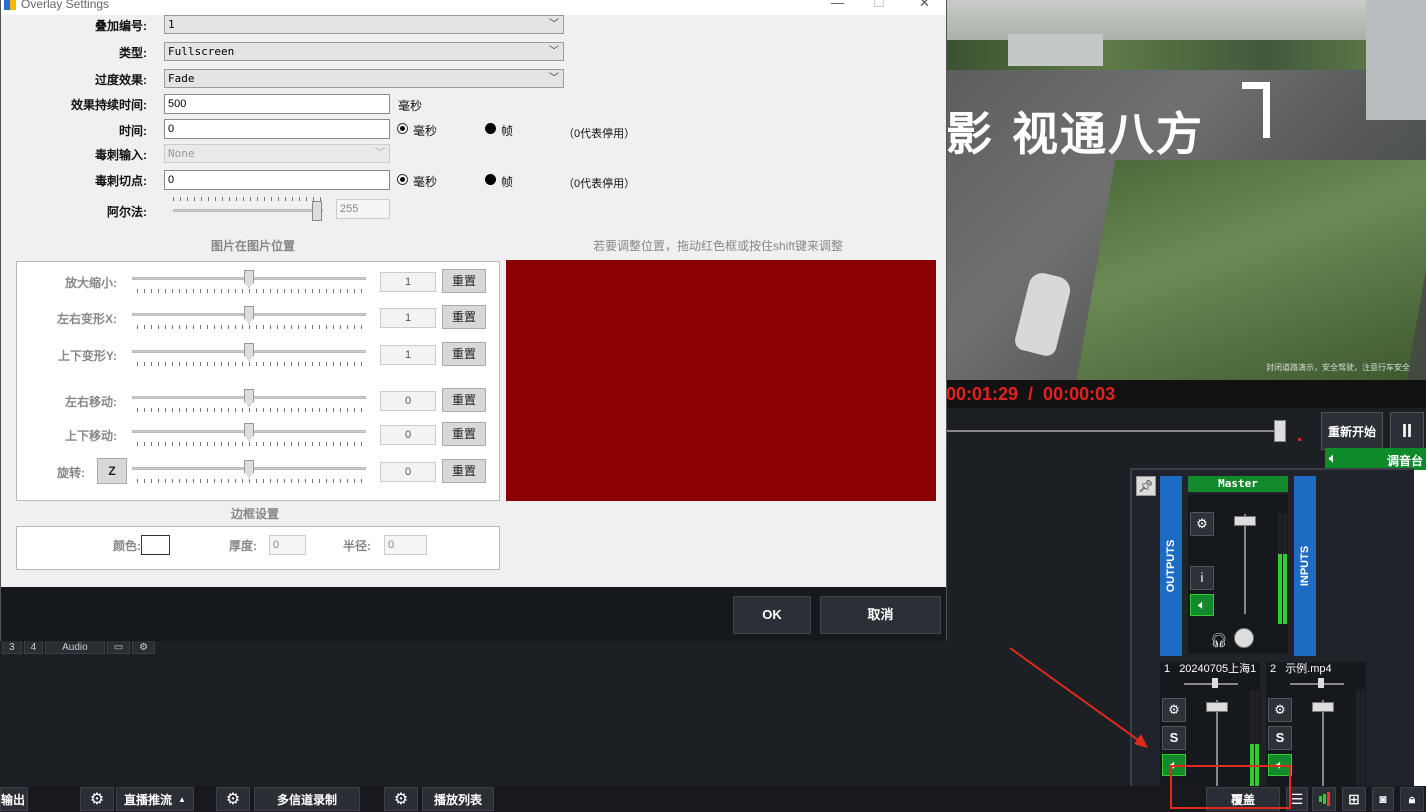 The height and width of the screenshot is (812, 1426). Describe the element at coordinates (1280, 710) in the screenshot. I see `channel-2-settings-button: ⚙` at that location.